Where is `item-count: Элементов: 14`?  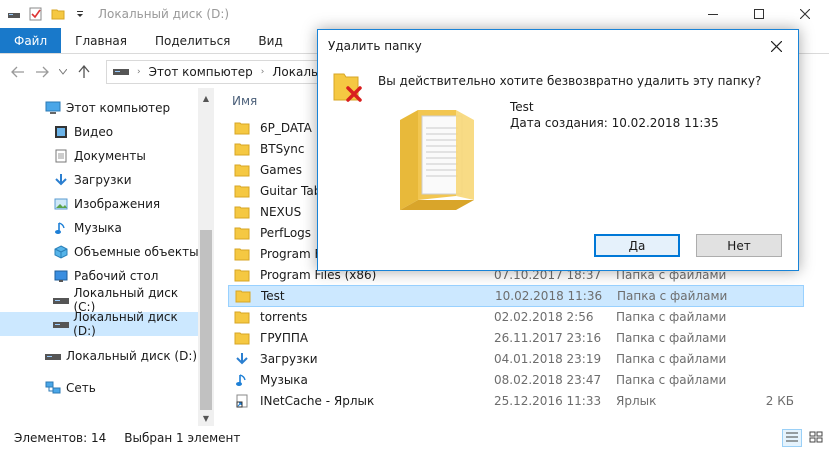 item-count: Элементов: 14 is located at coordinates (60, 437).